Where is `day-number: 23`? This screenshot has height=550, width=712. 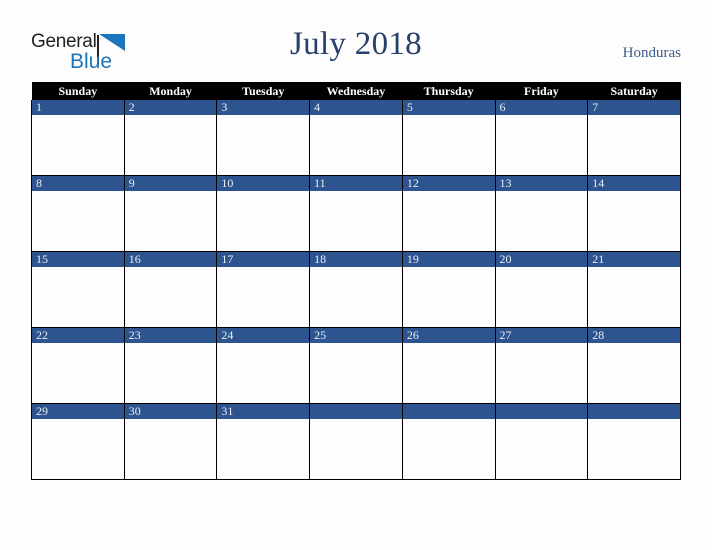 day-number: 23 is located at coordinates (170, 335).